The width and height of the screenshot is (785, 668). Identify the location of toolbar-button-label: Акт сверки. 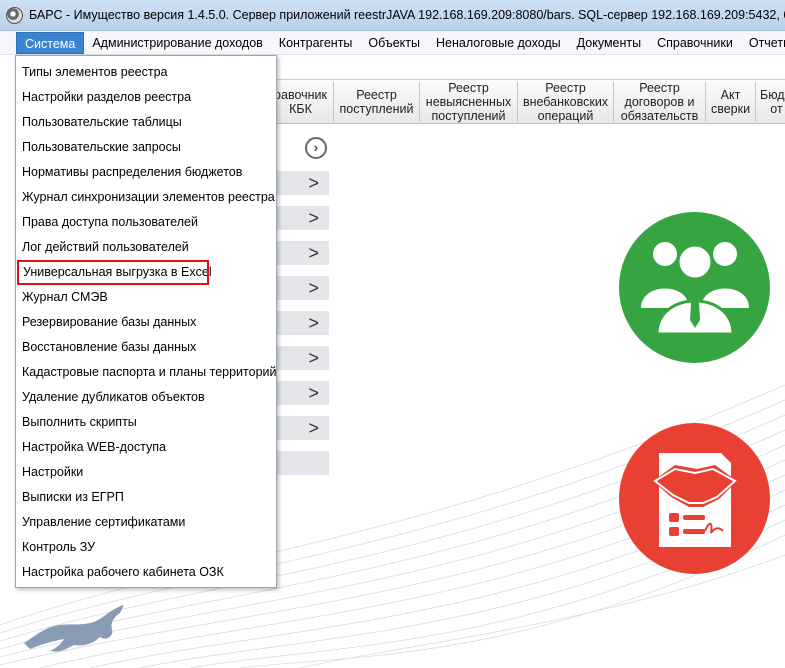
(730, 101).